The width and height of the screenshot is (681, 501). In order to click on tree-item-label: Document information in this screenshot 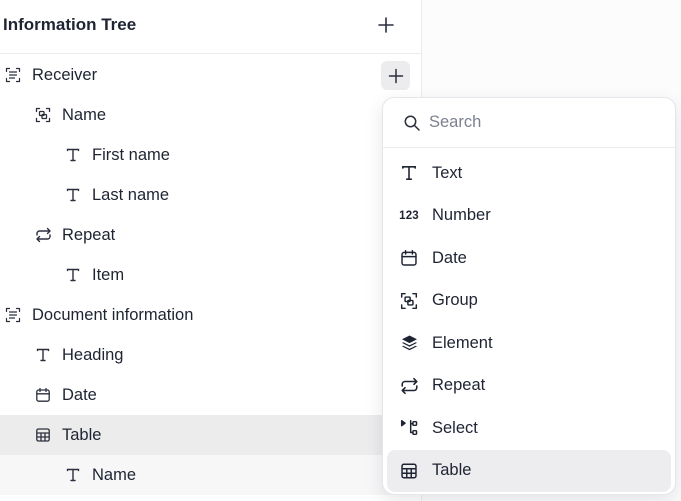, I will do `click(113, 314)`.